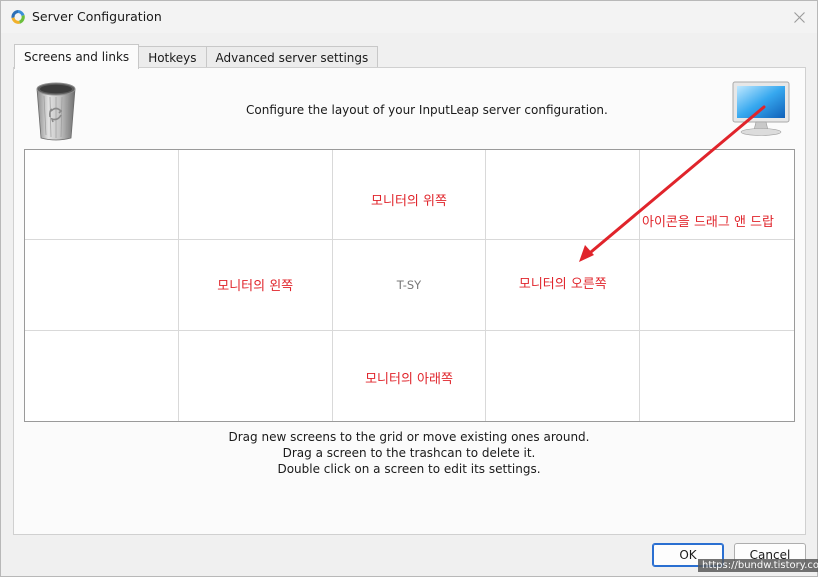 This screenshot has width=818, height=577. I want to click on grid-cell: 모니터의 아래쪽, so click(410, 375).